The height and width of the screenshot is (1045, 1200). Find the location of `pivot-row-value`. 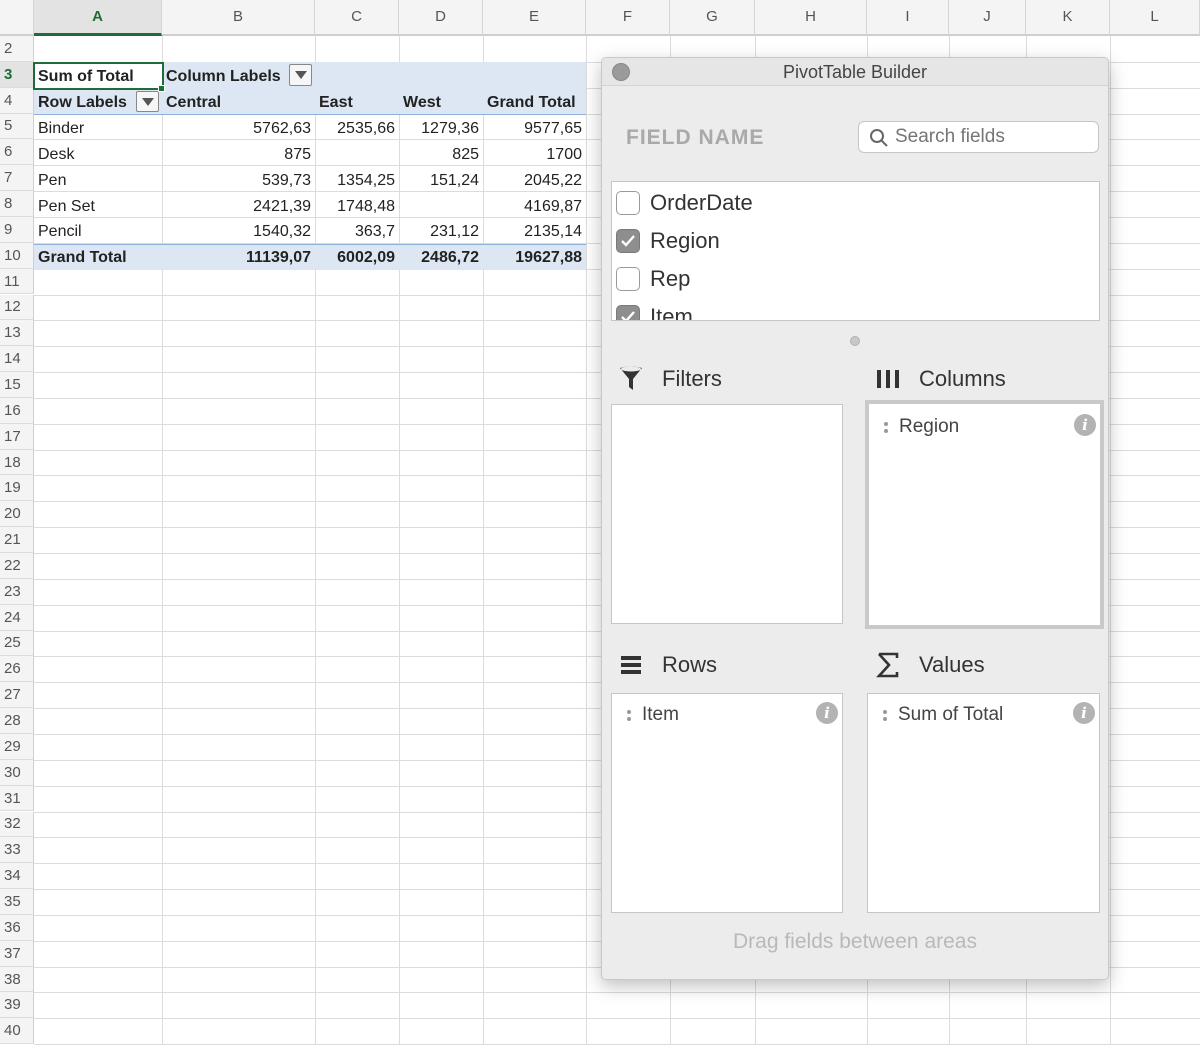

pivot-row-value is located at coordinates (357, 154).